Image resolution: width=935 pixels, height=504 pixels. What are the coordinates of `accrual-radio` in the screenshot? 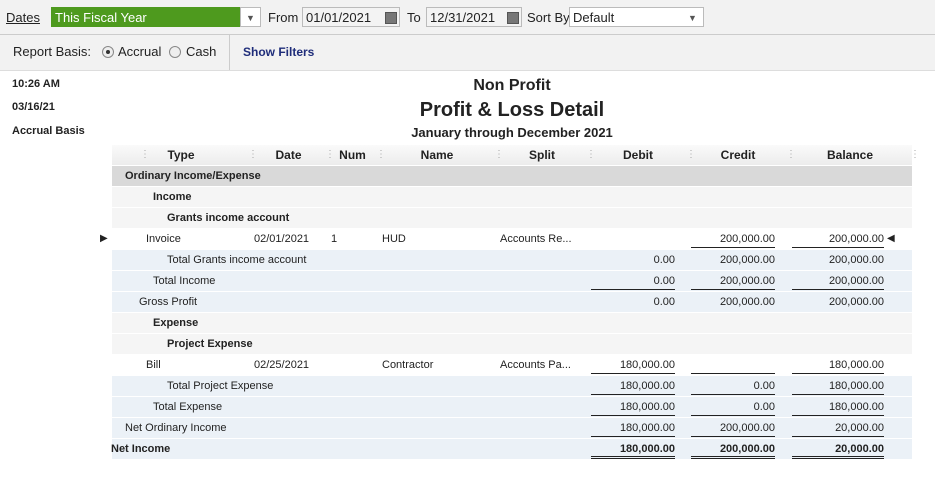 It's located at (108, 52).